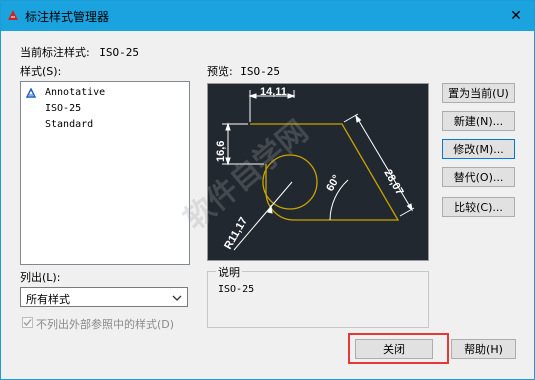  I want to click on dim-diag-text: 28,07, so click(393, 183).